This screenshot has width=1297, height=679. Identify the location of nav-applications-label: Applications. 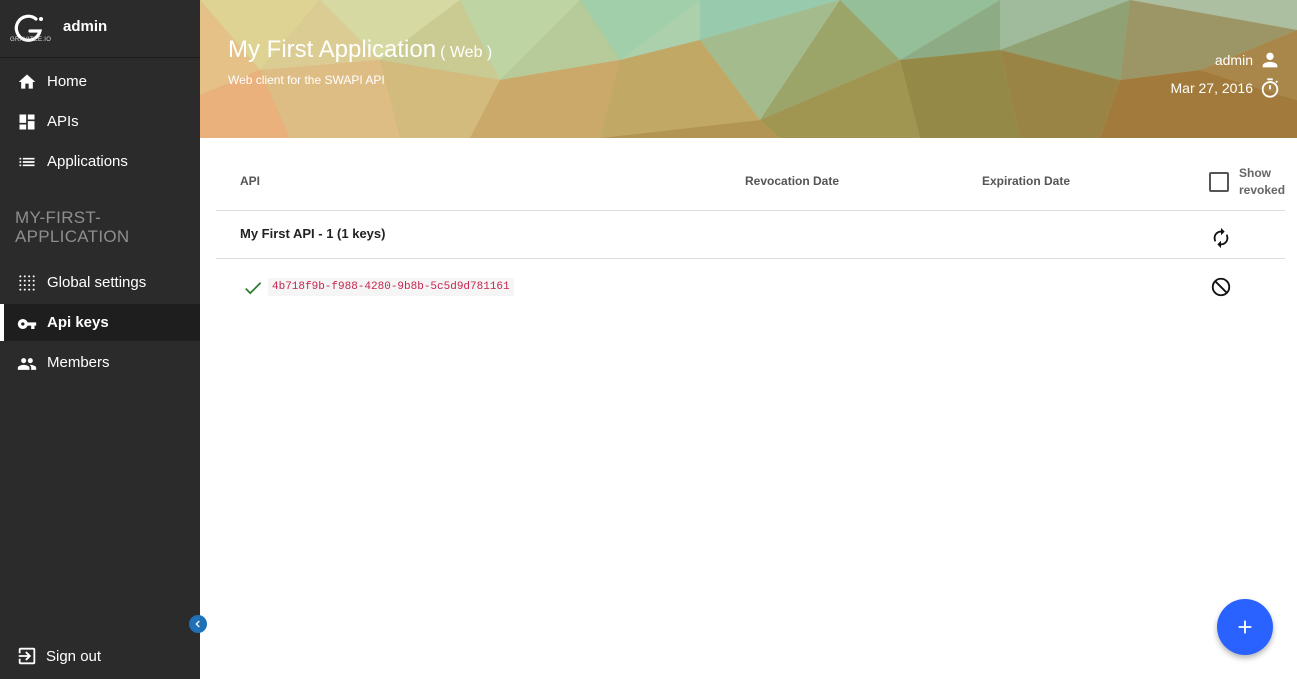
(87, 161).